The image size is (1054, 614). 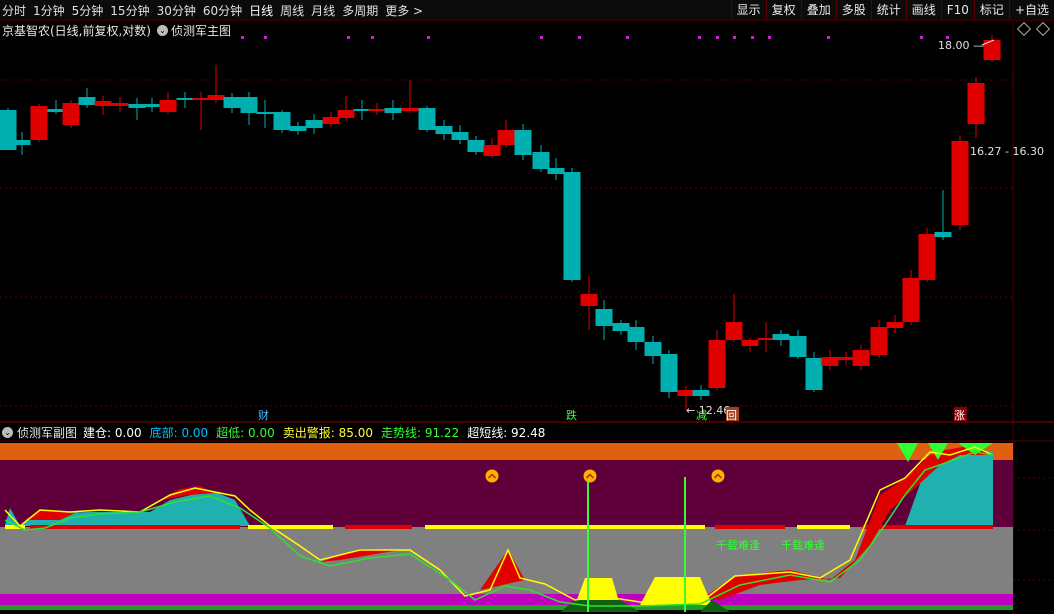 I want to click on sub-top-band, so click(x=506, y=451).